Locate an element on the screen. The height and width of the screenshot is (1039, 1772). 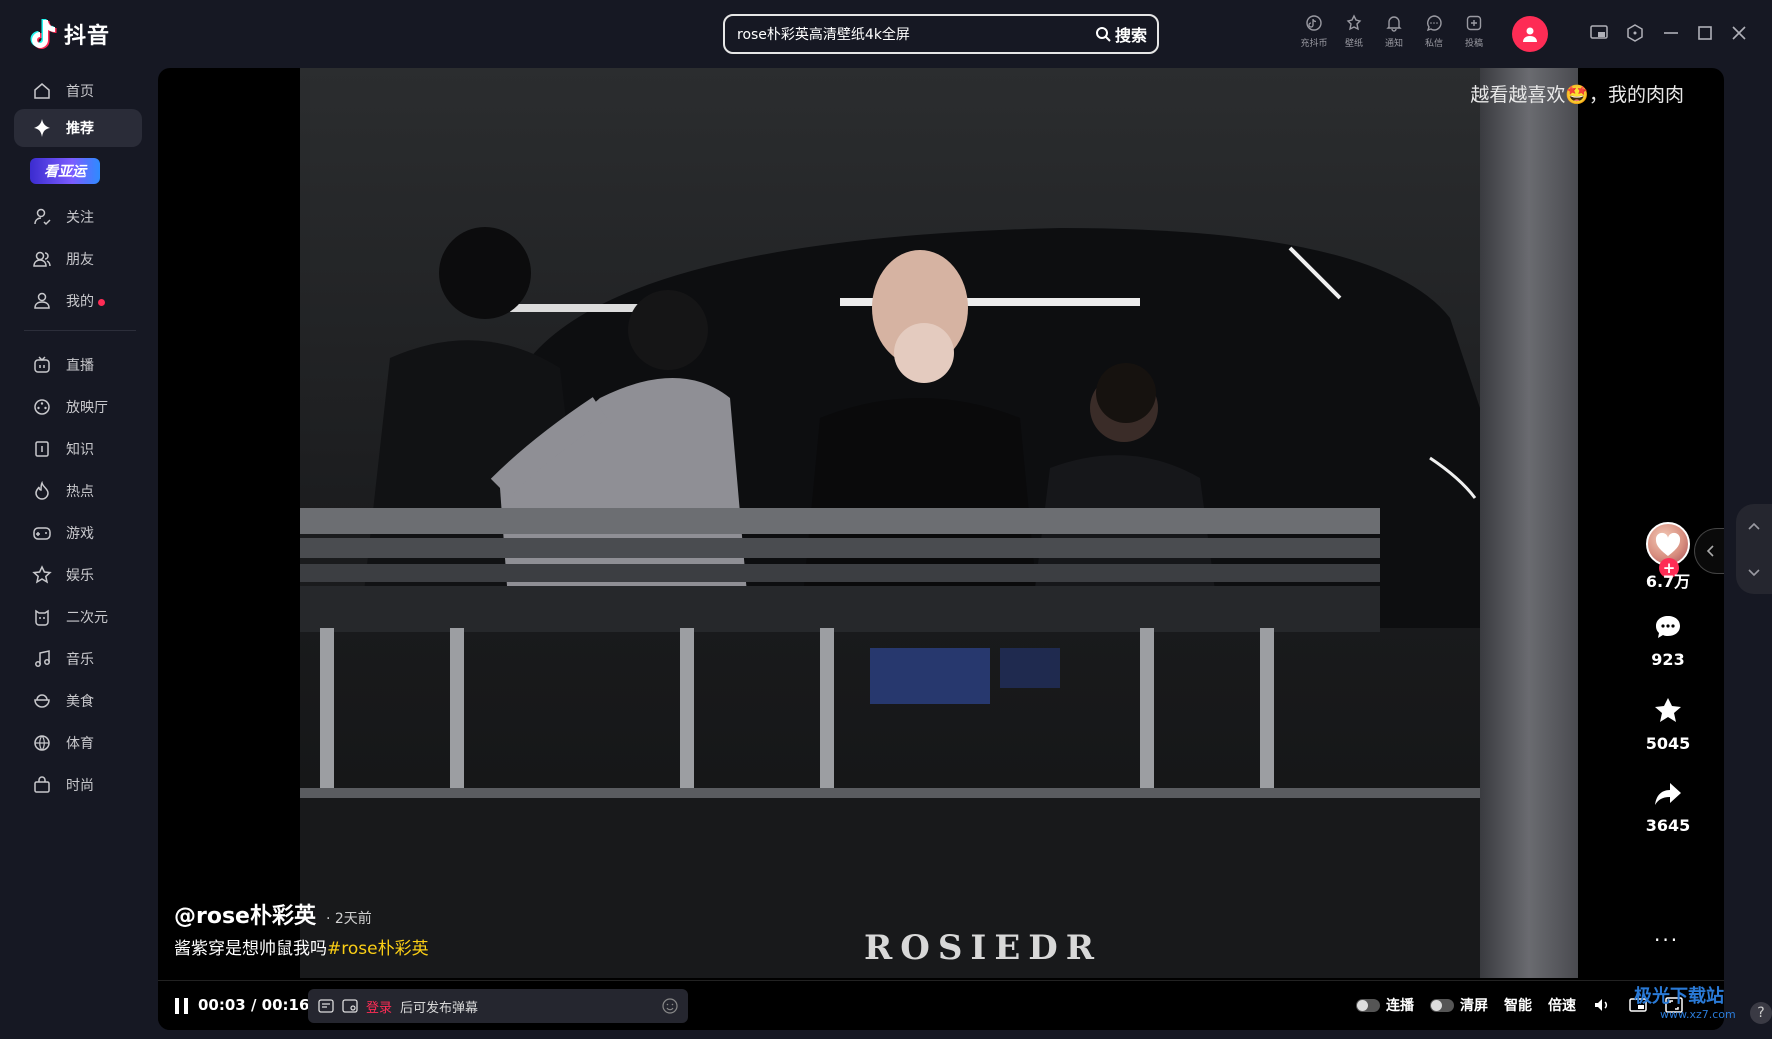
chevron-down-icon is located at coordinates (1754, 572).